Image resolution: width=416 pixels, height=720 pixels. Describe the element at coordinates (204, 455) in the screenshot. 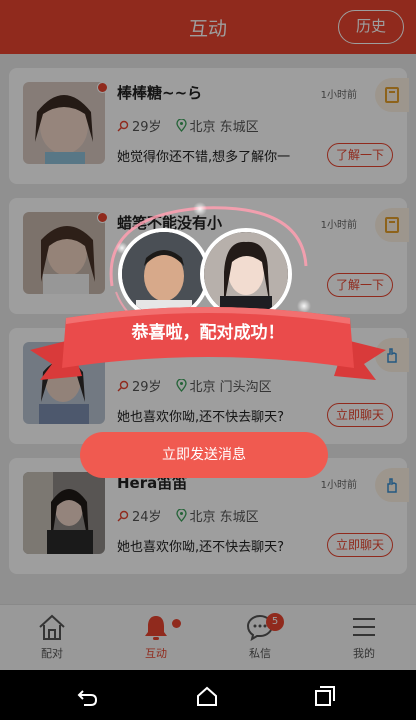

I see `send-message-button: 立即发送消息` at that location.